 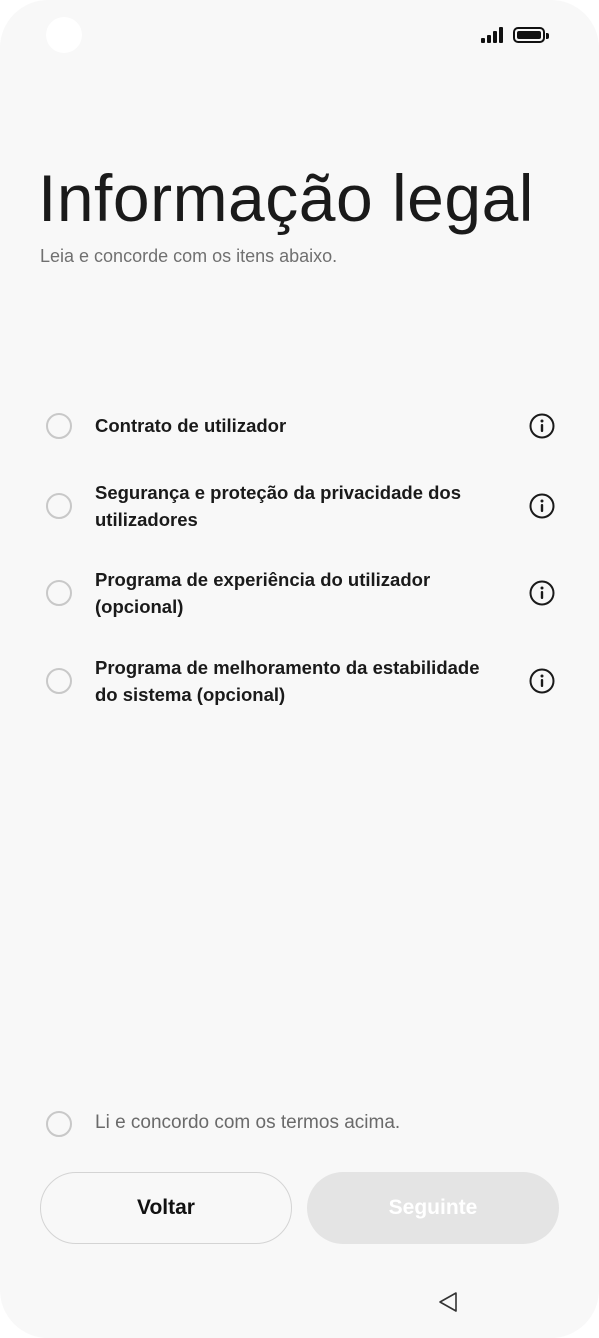 What do you see at coordinates (59, 1124) in the screenshot?
I see `checkbox-agree-all` at bounding box center [59, 1124].